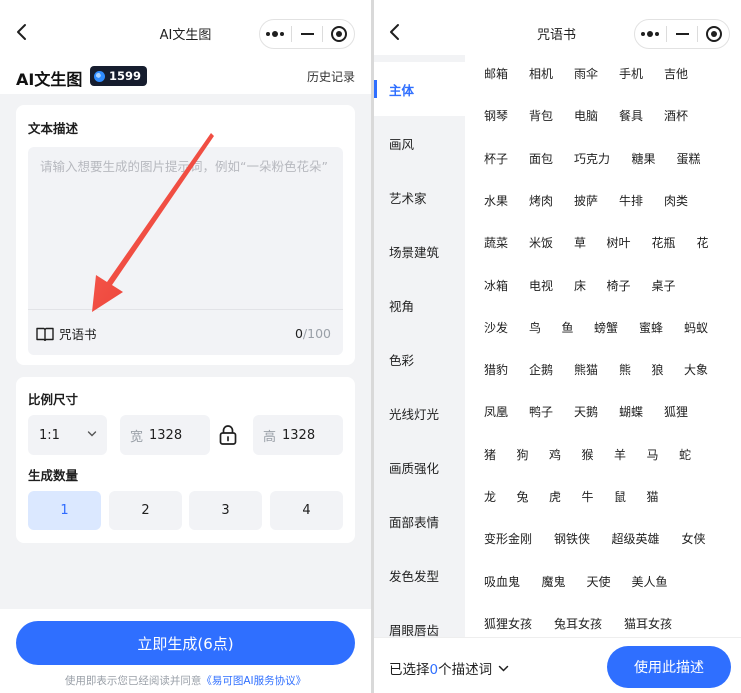 Image resolution: width=741 pixels, height=693 pixels. What do you see at coordinates (535, 327) in the screenshot?
I see `spell-tag: 鸟` at bounding box center [535, 327].